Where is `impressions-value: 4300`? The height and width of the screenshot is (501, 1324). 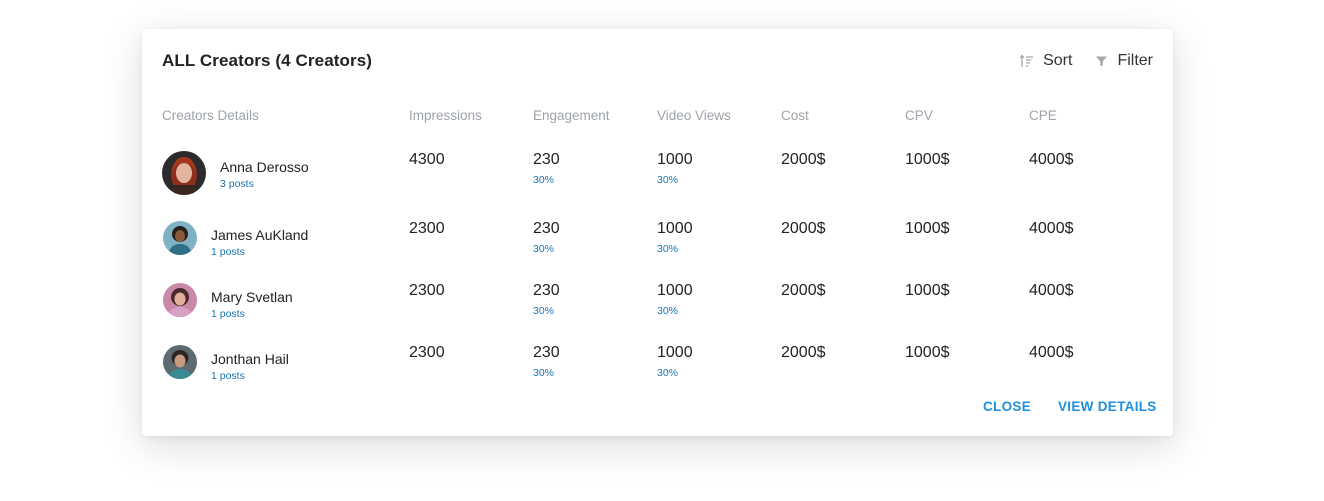
impressions-value: 4300 is located at coordinates (427, 159).